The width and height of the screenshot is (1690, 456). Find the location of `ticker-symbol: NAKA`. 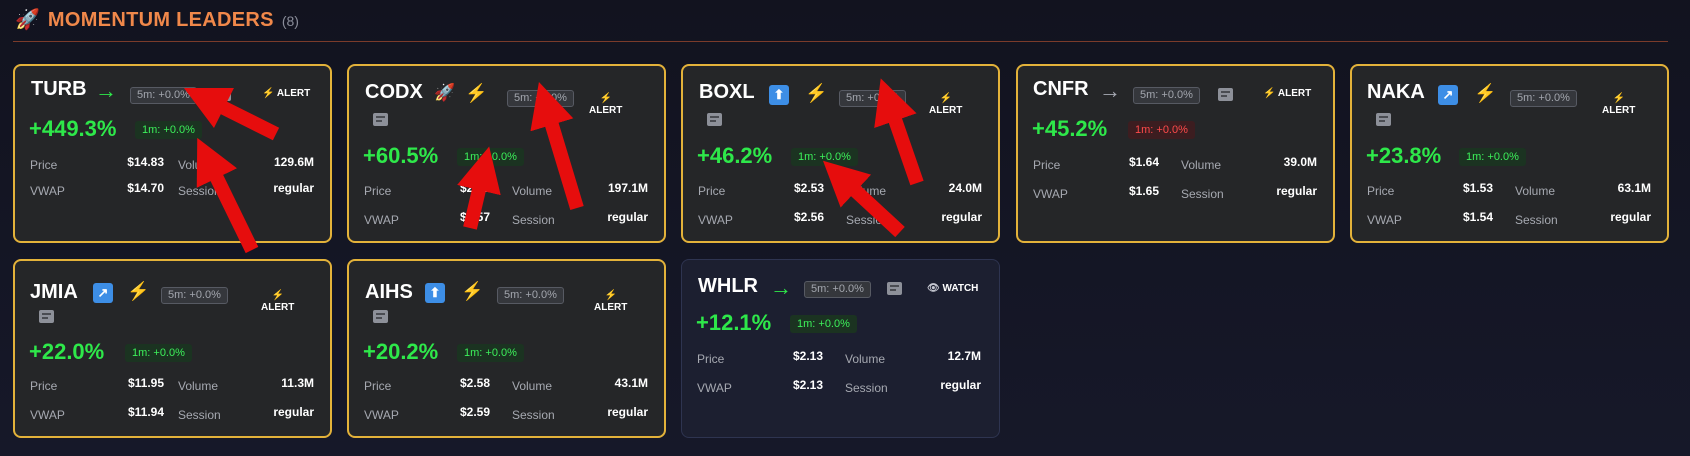

ticker-symbol: NAKA is located at coordinates (1396, 92).